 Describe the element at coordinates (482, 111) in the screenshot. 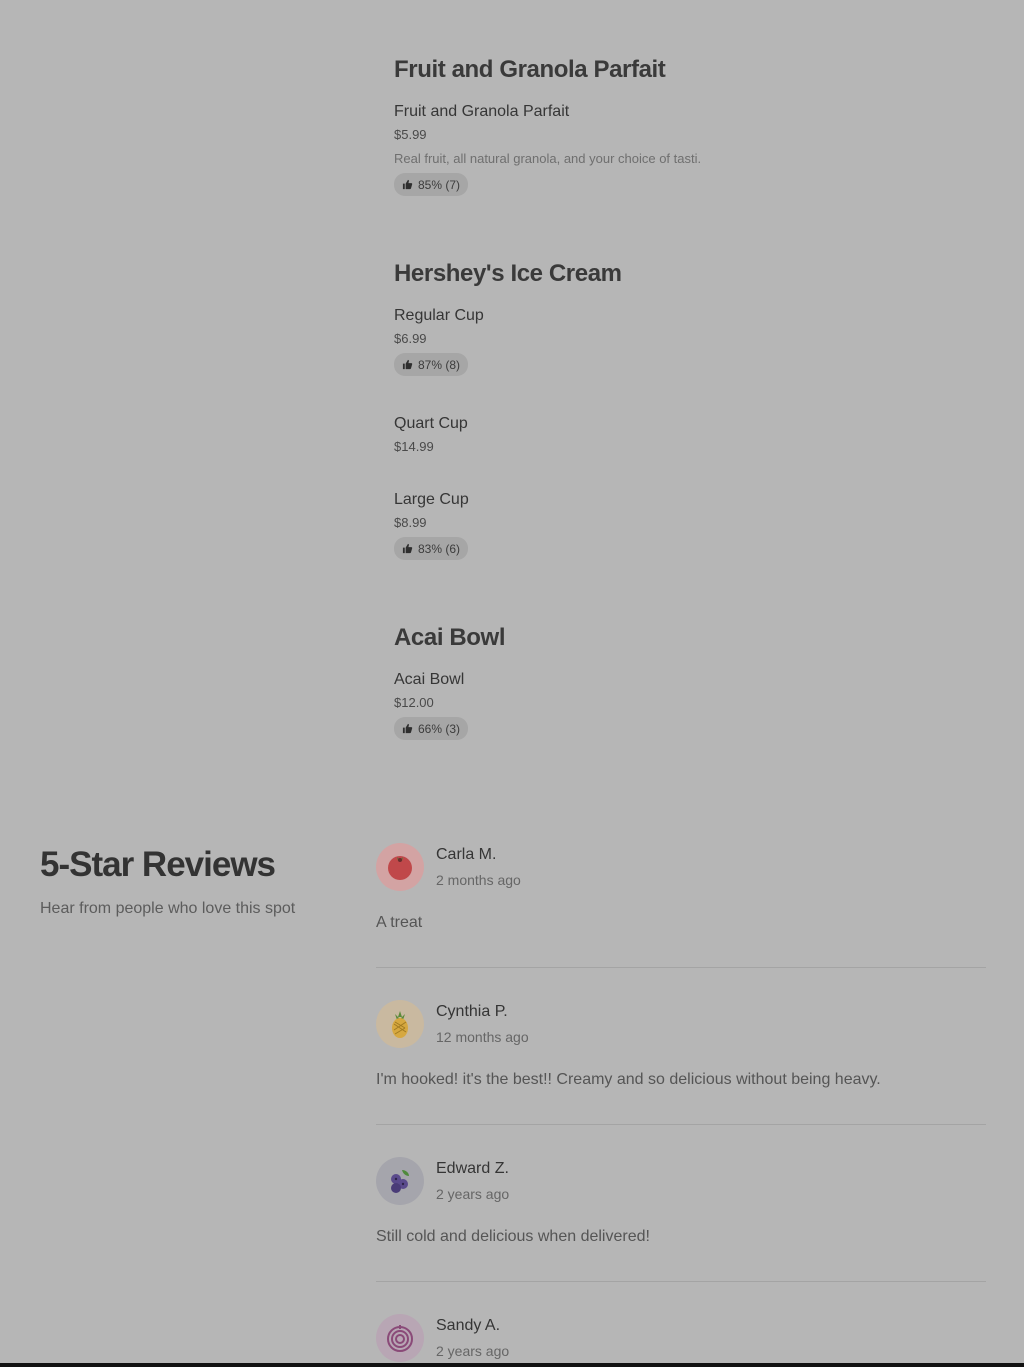

I see `item-name: Fruit and Granola Parfait` at that location.